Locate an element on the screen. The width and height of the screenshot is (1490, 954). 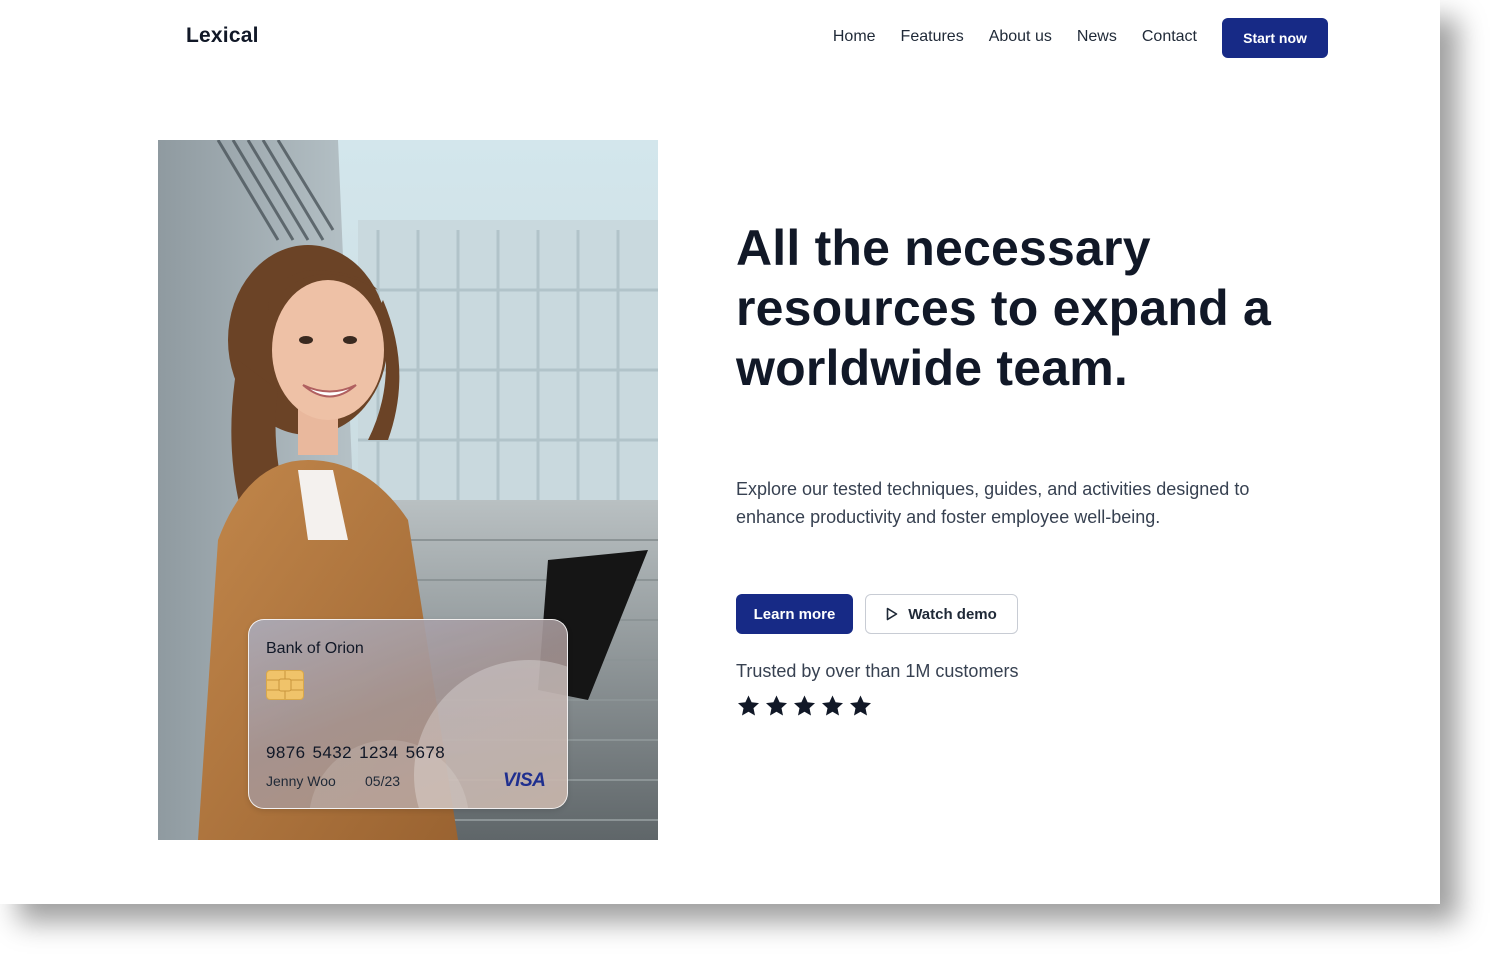
card-expiry: 05/23 is located at coordinates (383, 781).